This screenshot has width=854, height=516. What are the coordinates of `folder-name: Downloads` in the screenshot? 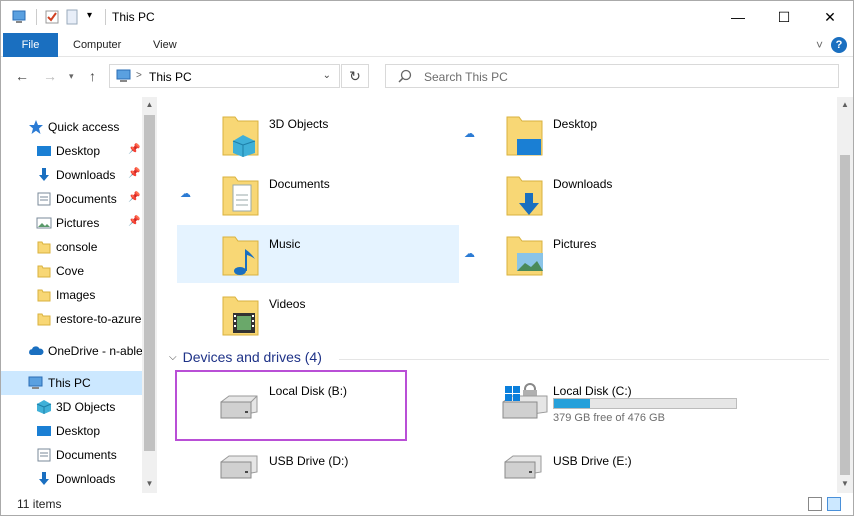 It's located at (583, 184).